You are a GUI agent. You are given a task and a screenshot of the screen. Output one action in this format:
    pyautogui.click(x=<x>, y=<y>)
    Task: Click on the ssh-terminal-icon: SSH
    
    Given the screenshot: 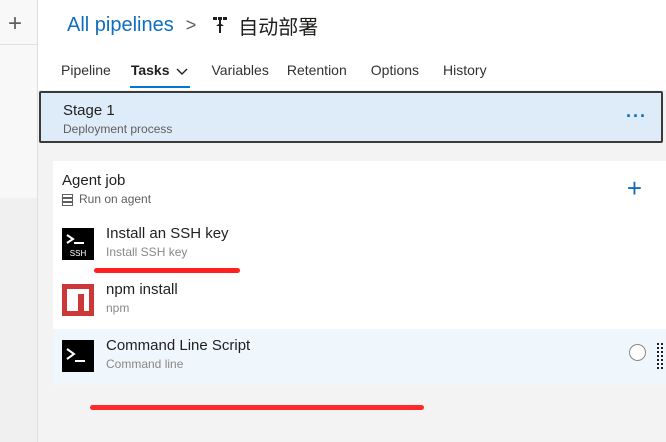 What is the action you would take?
    pyautogui.click(x=78, y=244)
    